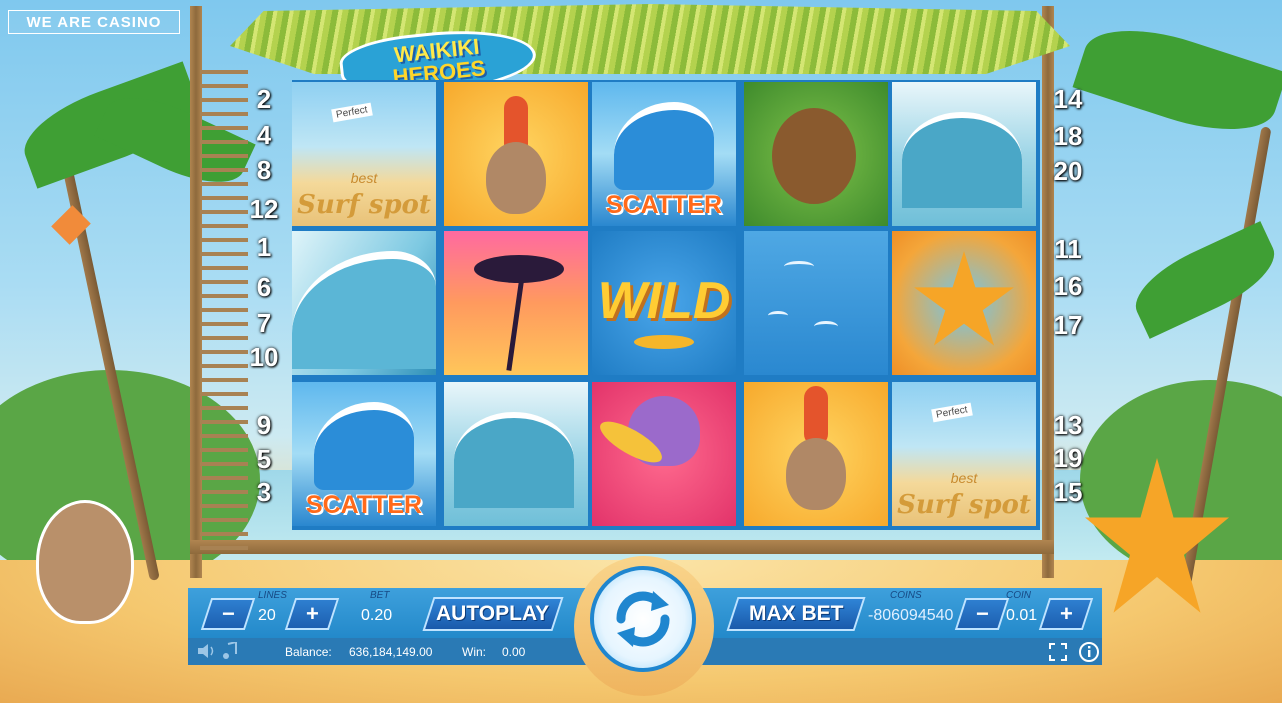 Image resolution: width=1282 pixels, height=703 pixels. I want to click on coin-value: 0.01, so click(1022, 615).